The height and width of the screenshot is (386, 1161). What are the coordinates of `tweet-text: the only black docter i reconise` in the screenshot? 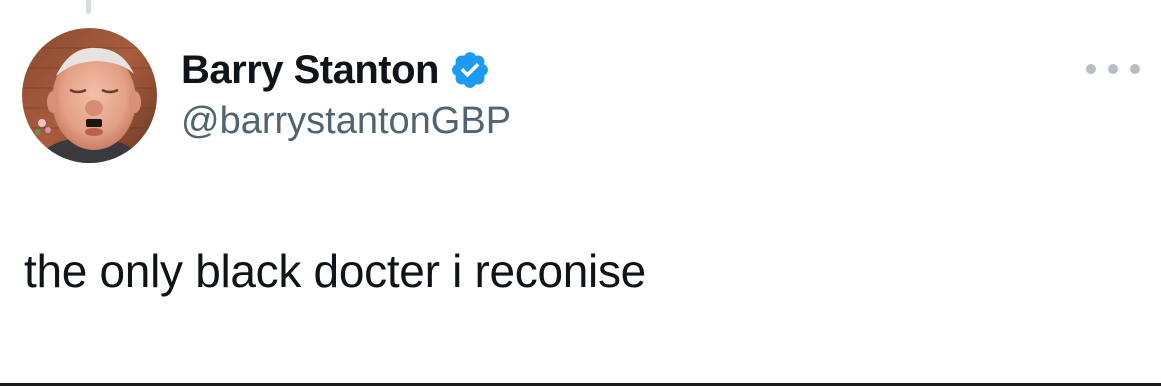 It's located at (335, 271).